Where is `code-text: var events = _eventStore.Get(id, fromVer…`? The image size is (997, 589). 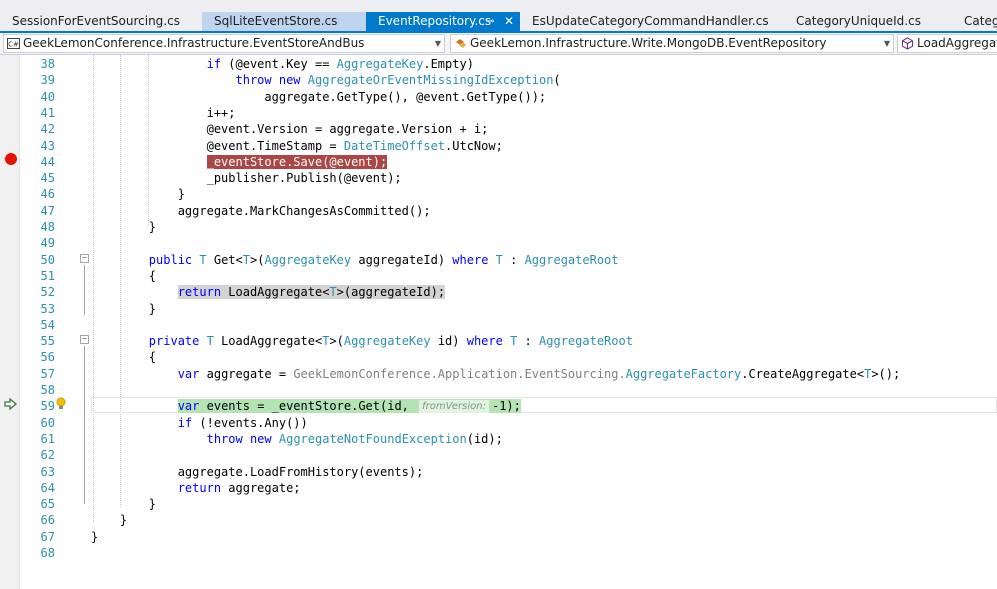
code-text: var events = _eventStore.Get(id, fromVer… is located at coordinates (306, 406).